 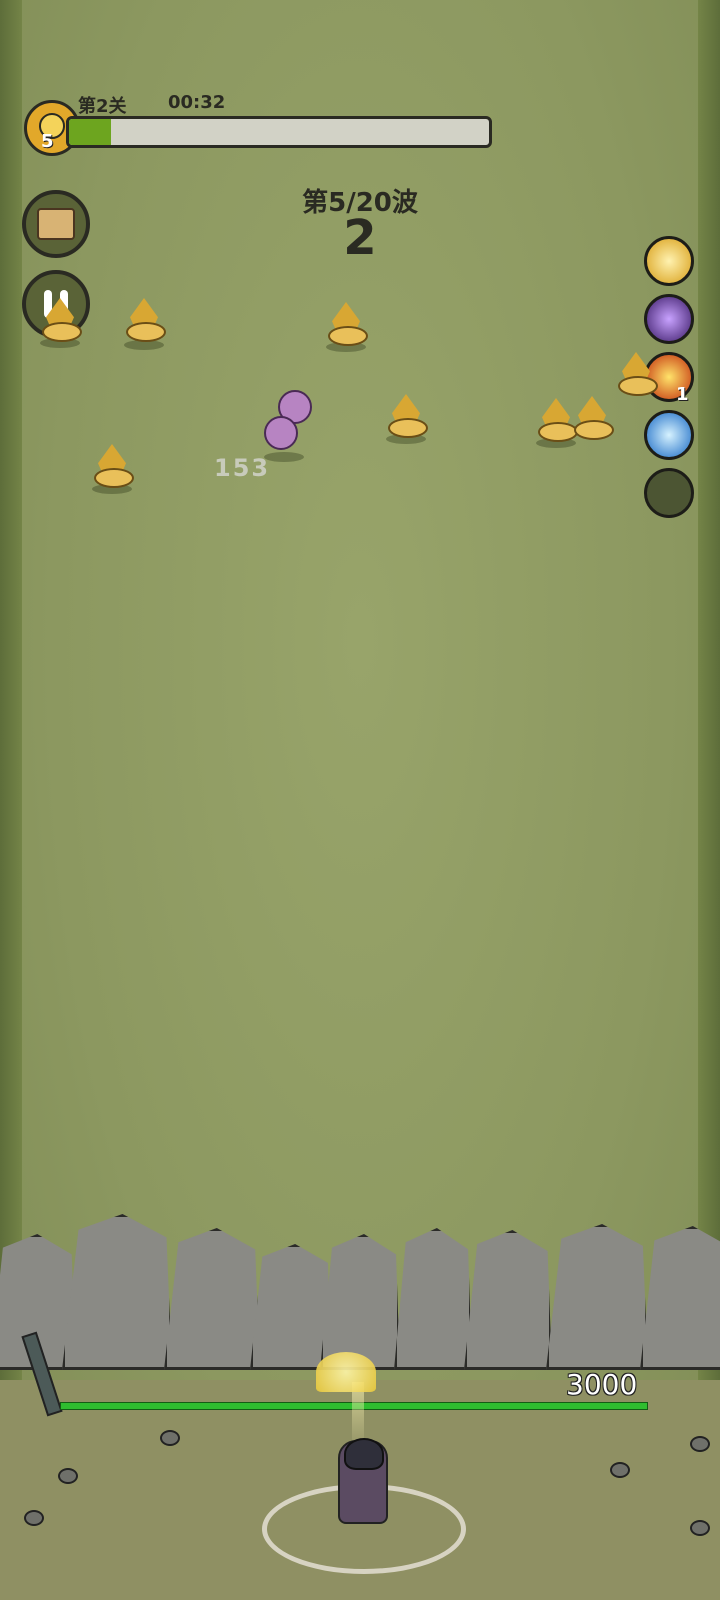 I want to click on dark-orb-skill-icon, so click(x=669, y=319).